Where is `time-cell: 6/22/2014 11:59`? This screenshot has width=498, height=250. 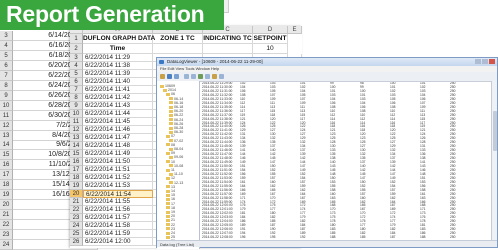
time-cell: 6/22/2014 11:59 is located at coordinates (118, 234).